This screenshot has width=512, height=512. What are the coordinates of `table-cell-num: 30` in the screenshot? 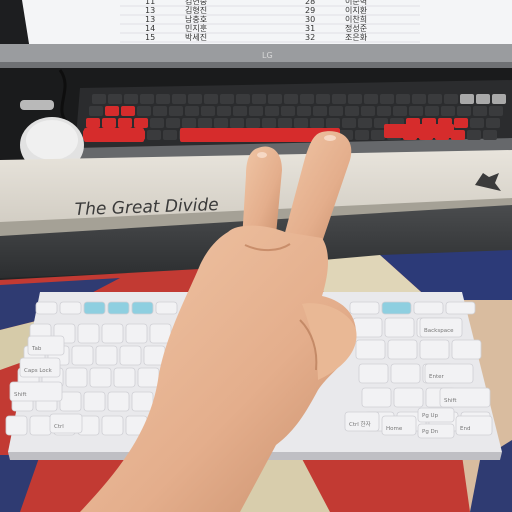 It's located at (310, 19).